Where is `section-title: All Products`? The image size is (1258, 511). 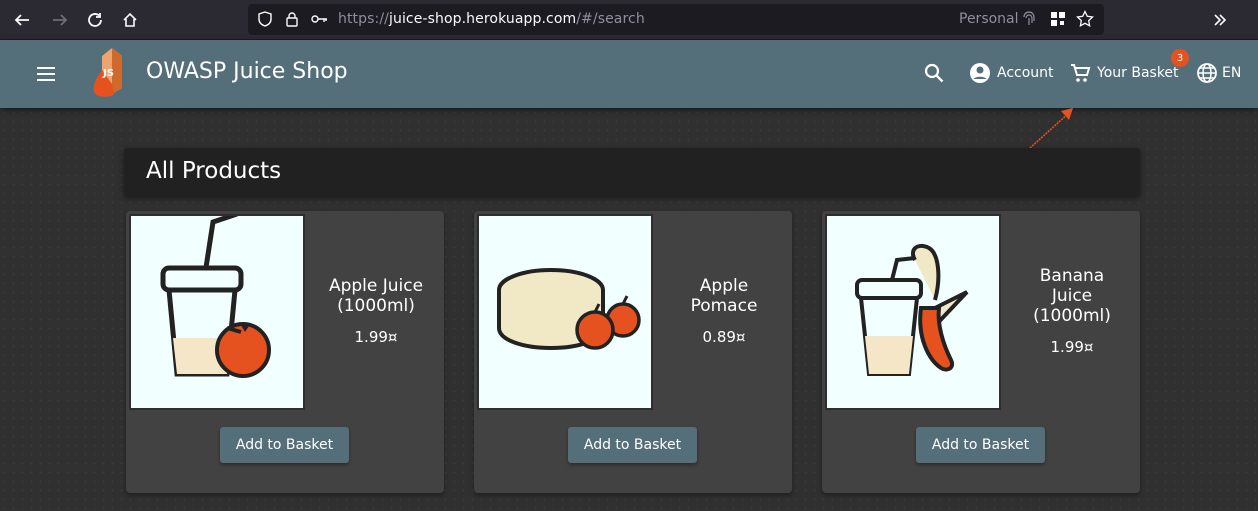
section-title: All Products is located at coordinates (214, 171).